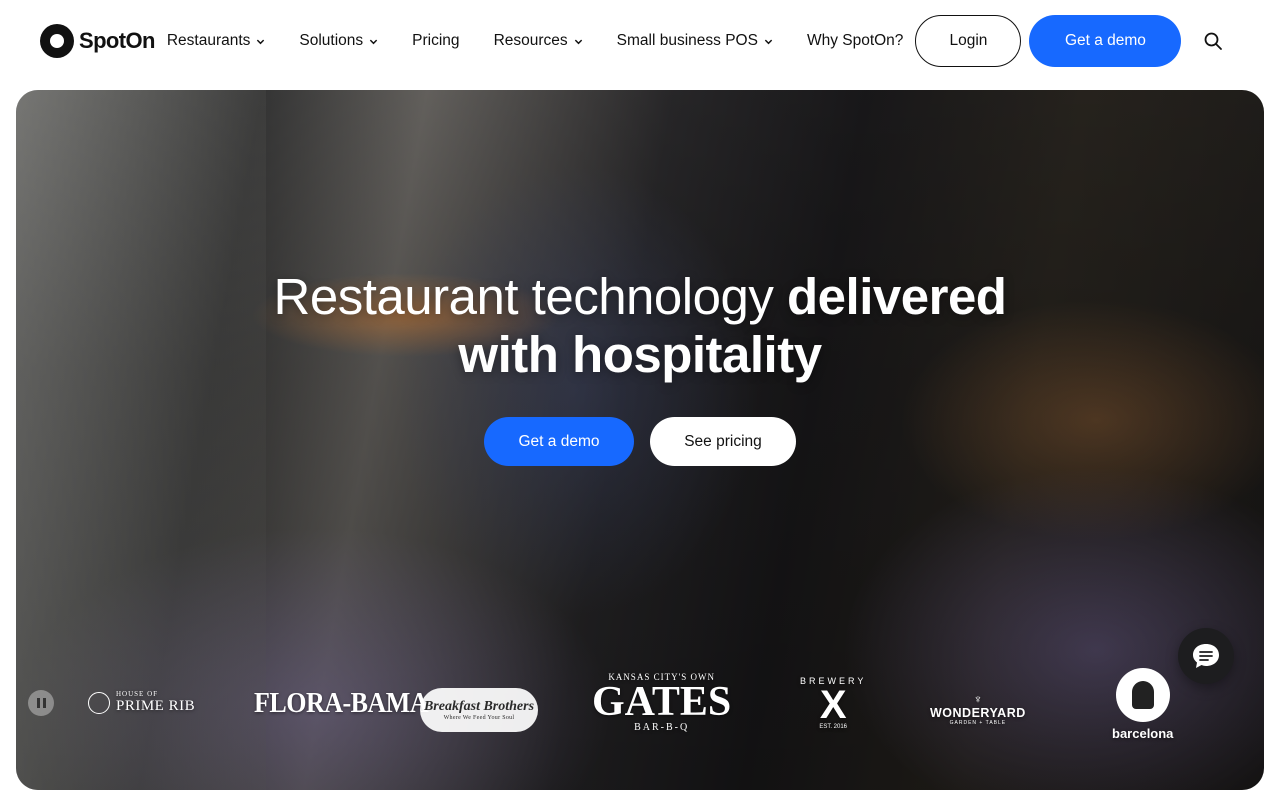  Describe the element at coordinates (897, 296) in the screenshot. I see `hero-headline-bold-1: delivered` at that location.